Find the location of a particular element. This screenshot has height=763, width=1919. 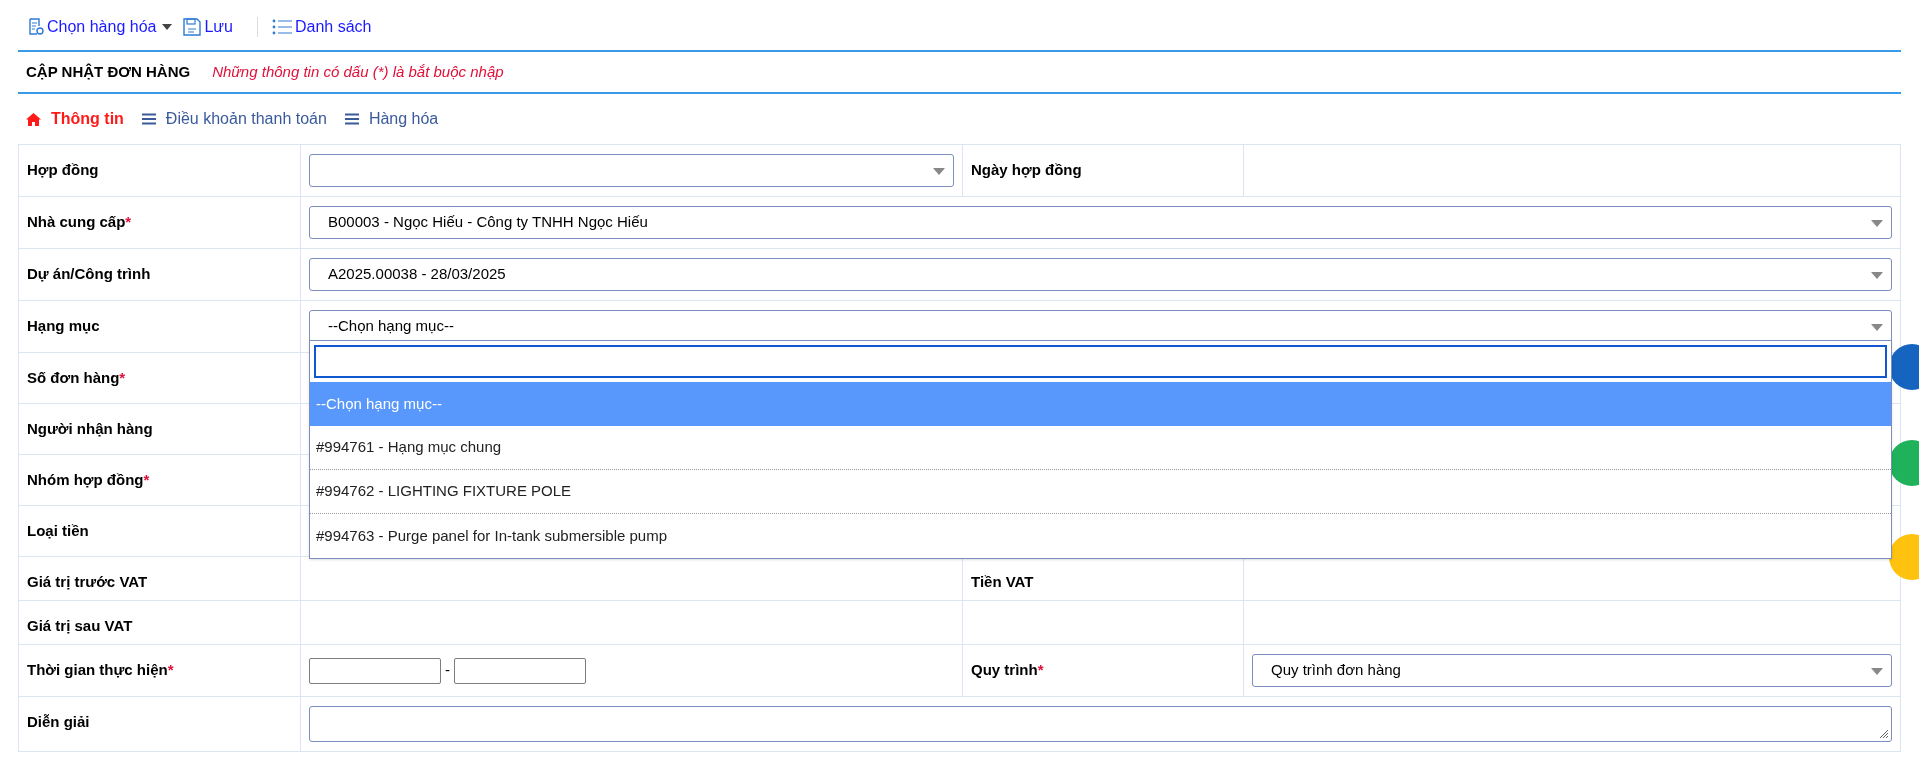

toolbar-button: Lưu is located at coordinates (208, 27).